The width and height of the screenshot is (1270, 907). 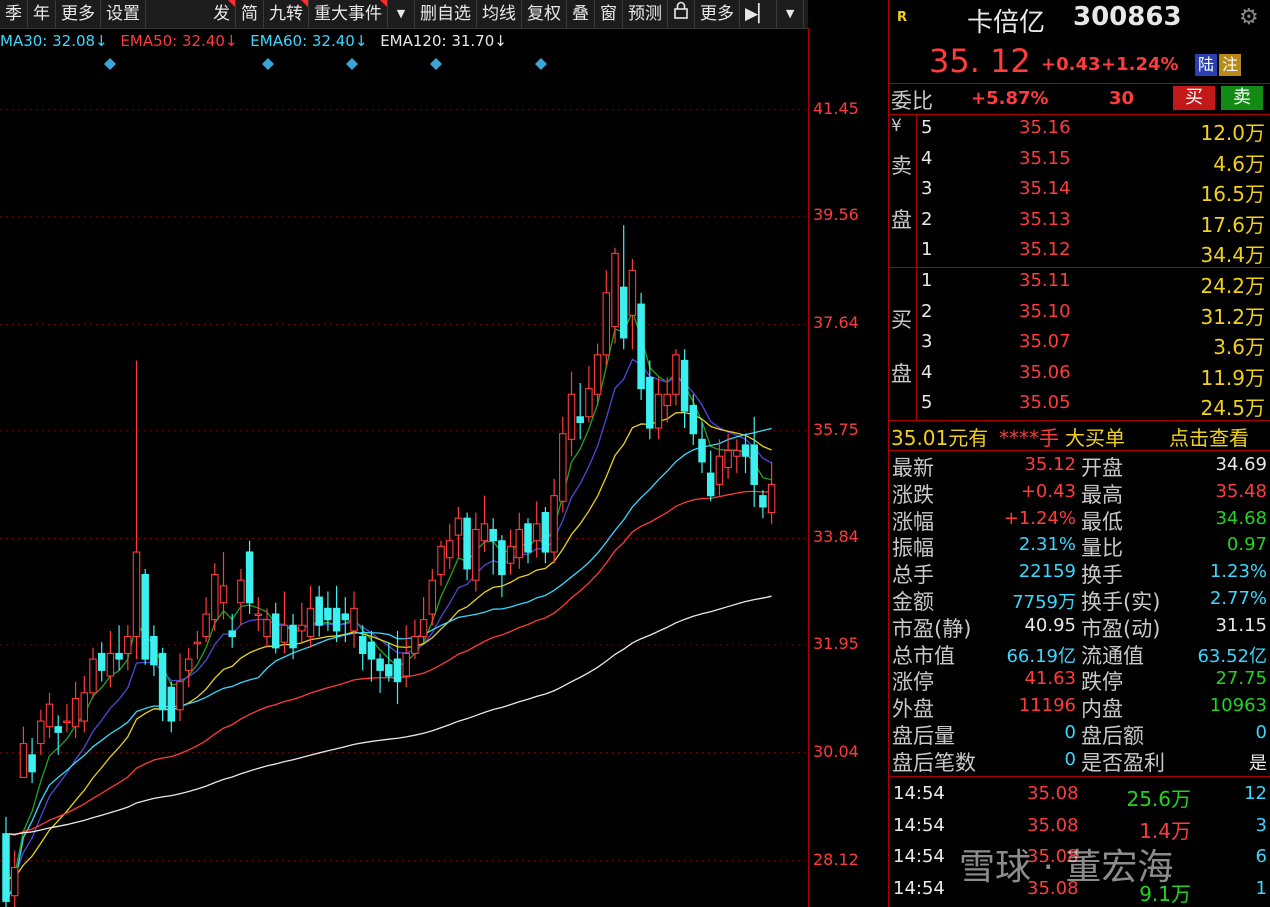 I want to click on period-year-button: 年, so click(x=42, y=14).